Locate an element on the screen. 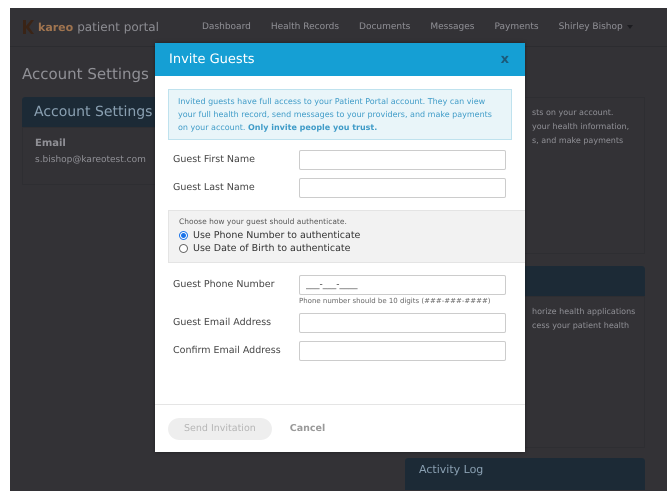 The image size is (671, 491). field-label: Confirm Email Address is located at coordinates (227, 350).